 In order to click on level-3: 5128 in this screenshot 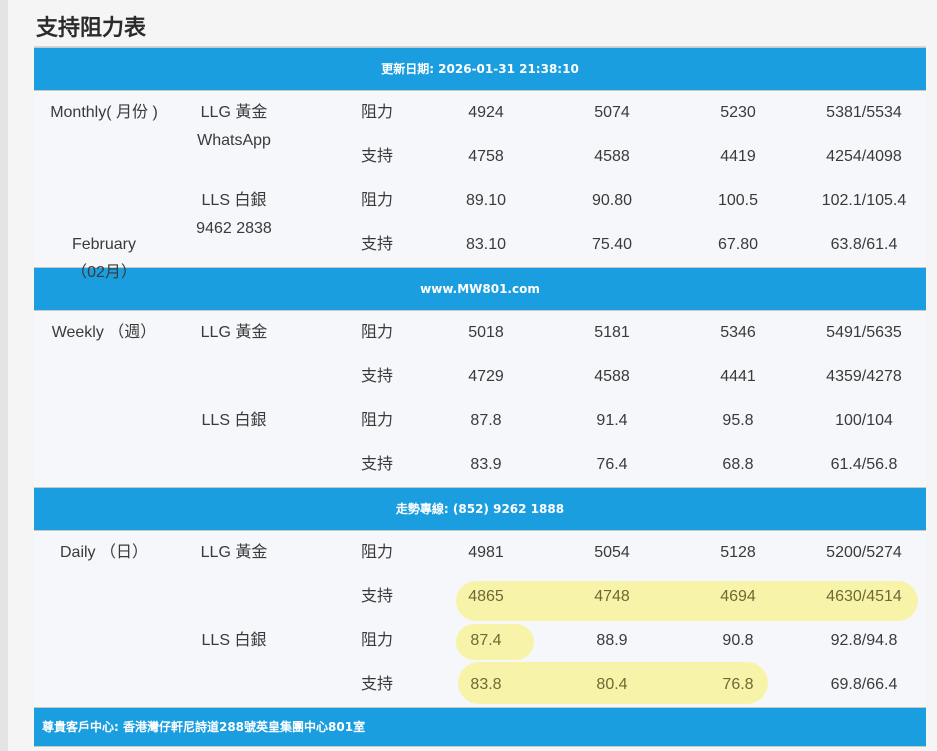, I will do `click(738, 552)`.